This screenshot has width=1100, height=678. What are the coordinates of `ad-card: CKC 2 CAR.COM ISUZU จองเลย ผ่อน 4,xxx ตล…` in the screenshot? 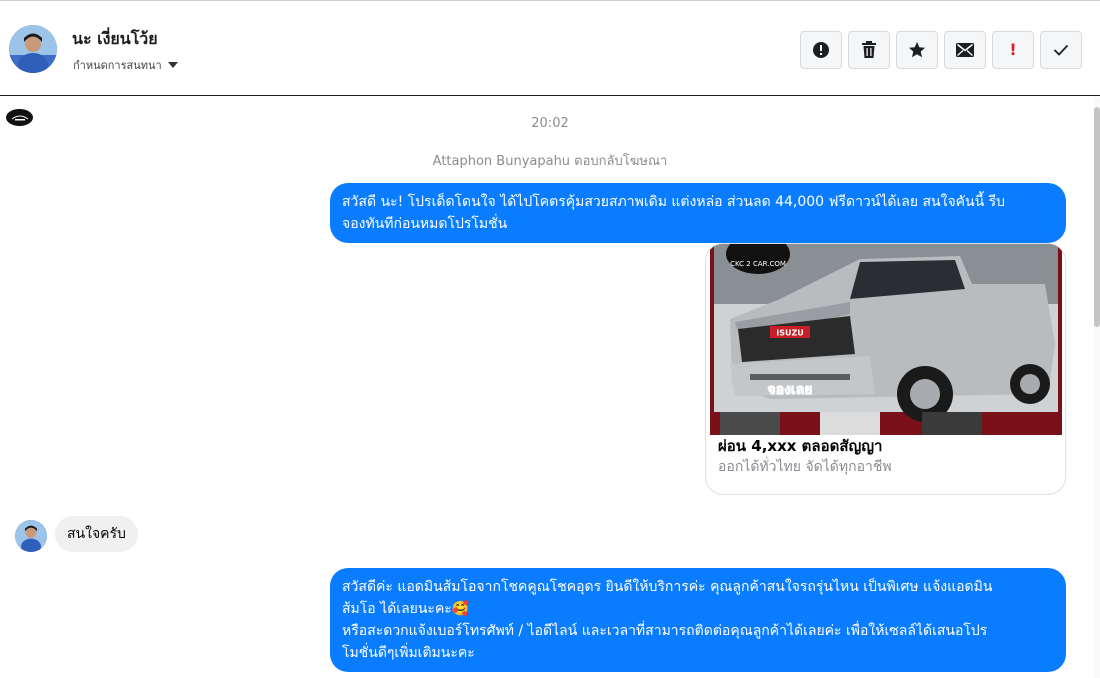 It's located at (885, 369).